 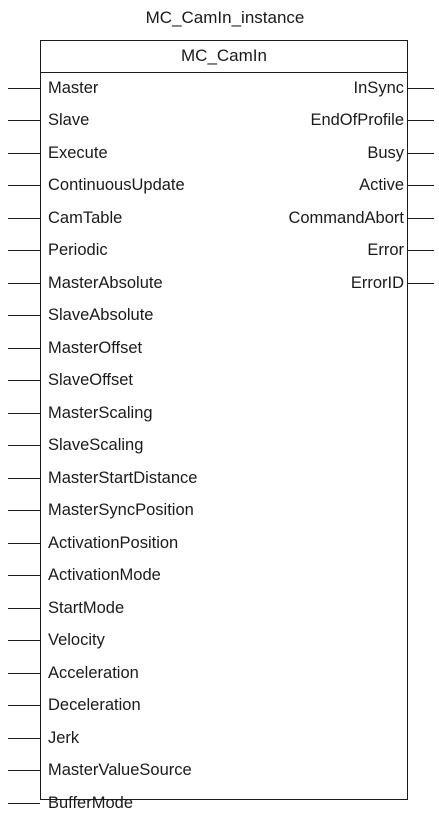 I want to click on input-pin: Execute, so click(x=58, y=153).